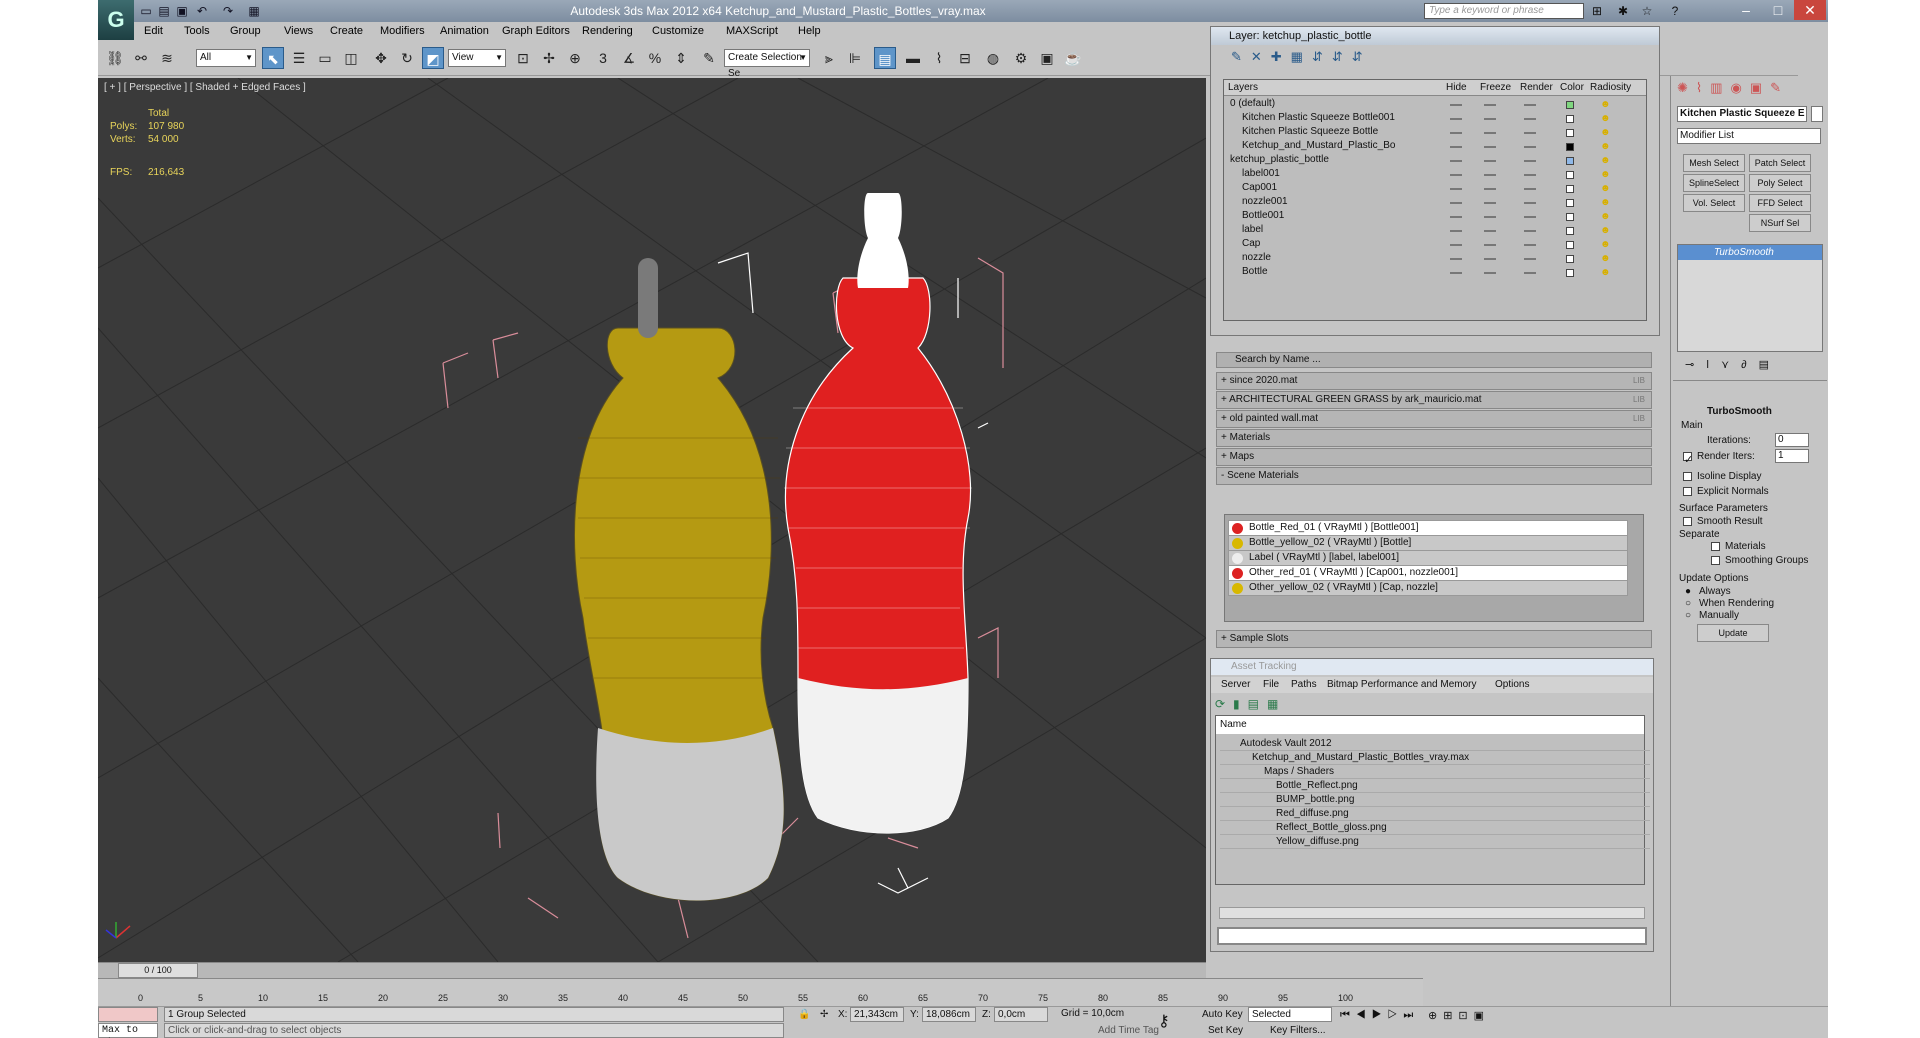 This screenshot has height=1038, width=1920. I want to click on maxscript-listener, so click(128, 1014).